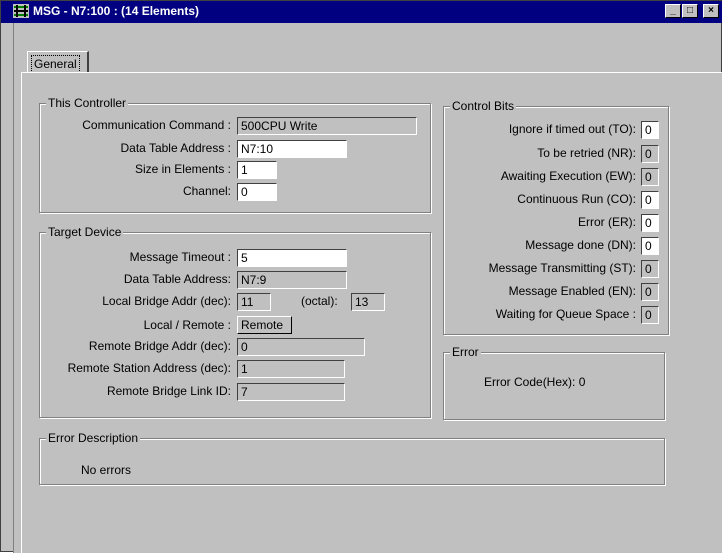 The width and height of the screenshot is (722, 553). I want to click on octal-field: 13, so click(368, 302).